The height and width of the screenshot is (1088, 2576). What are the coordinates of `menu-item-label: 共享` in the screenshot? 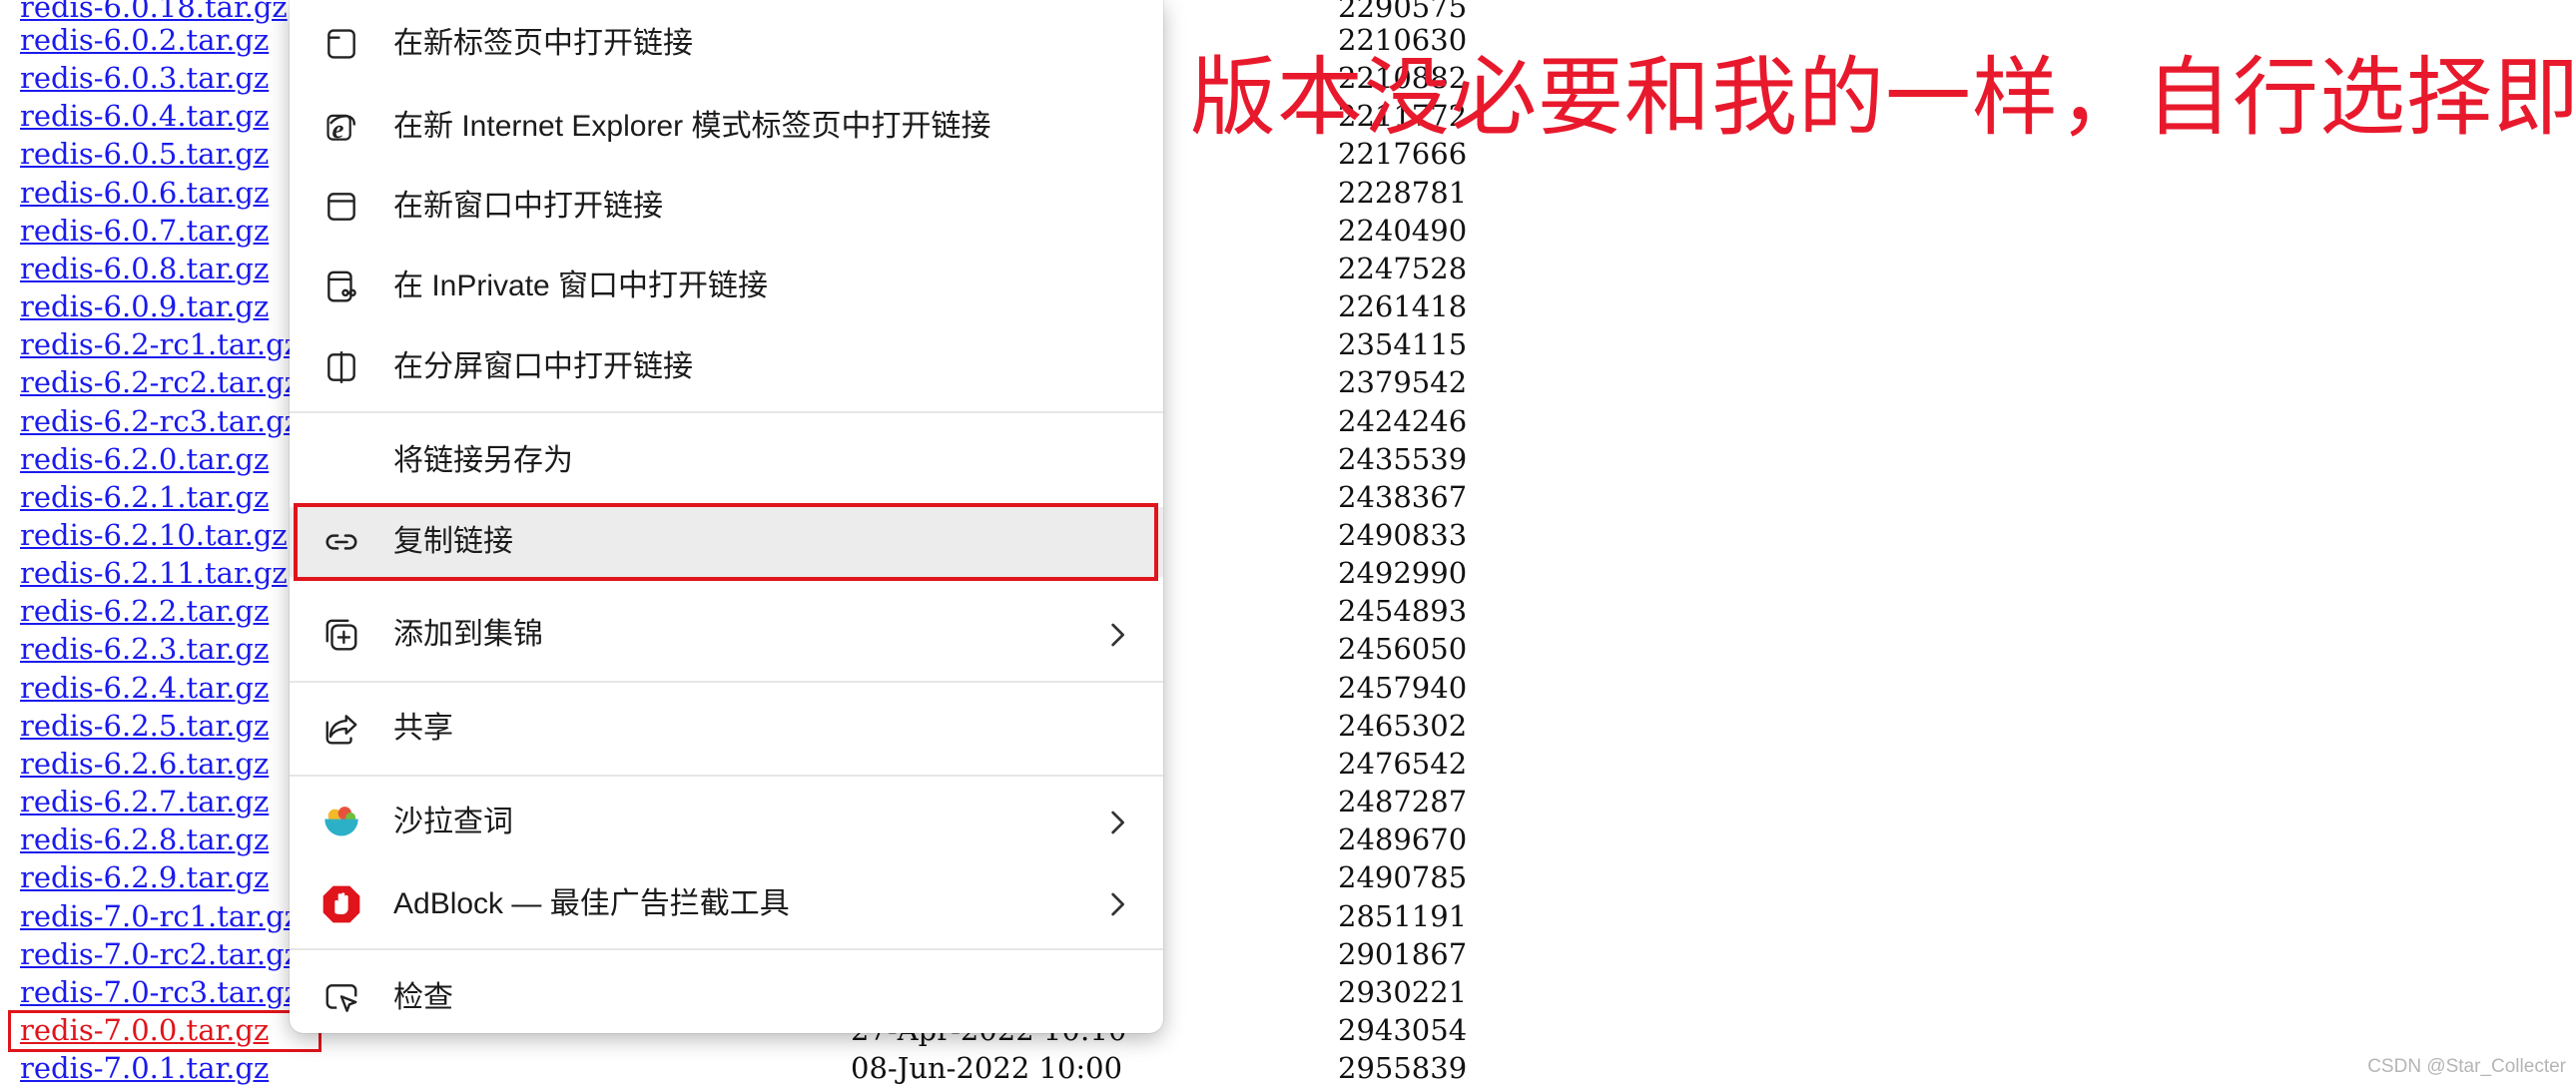 It's located at (423, 729).